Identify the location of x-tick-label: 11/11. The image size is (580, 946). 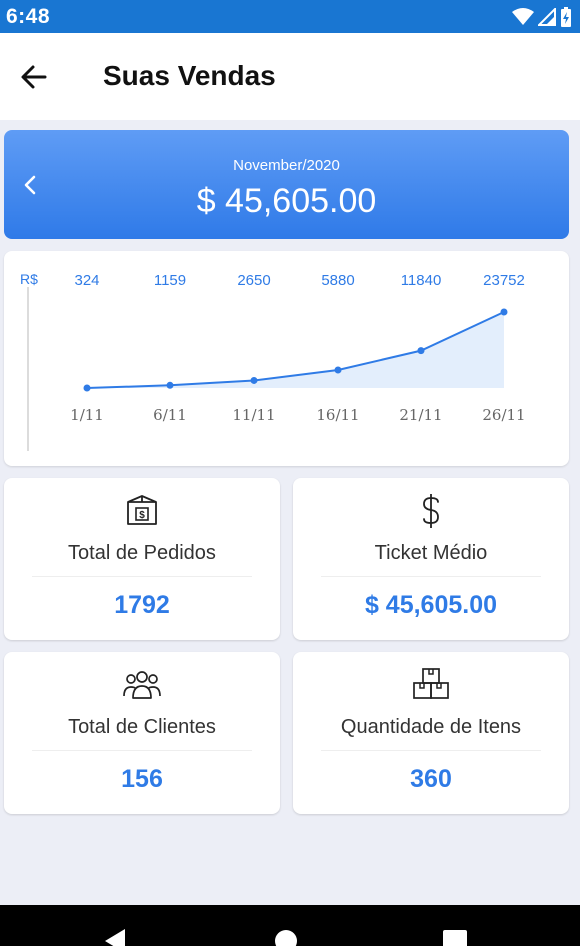
(253, 415).